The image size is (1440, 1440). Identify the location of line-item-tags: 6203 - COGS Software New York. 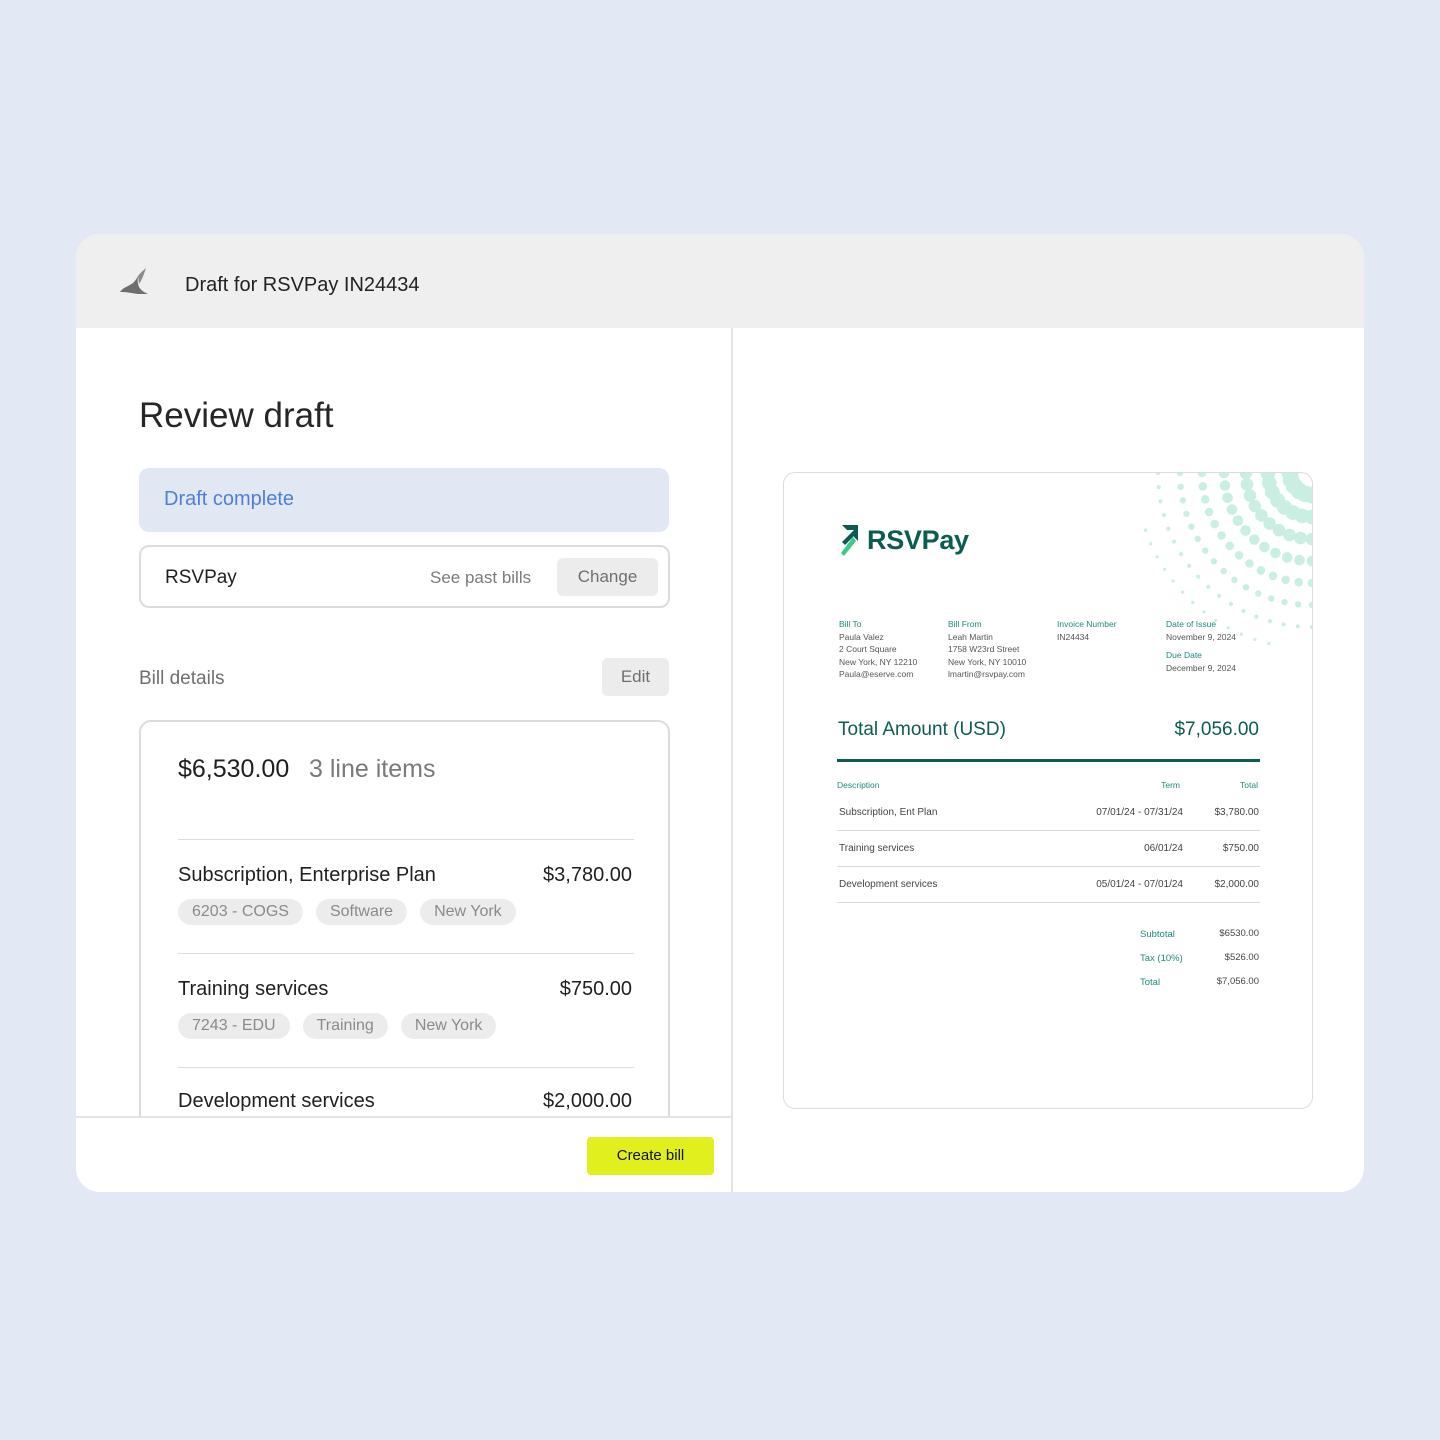
(347, 912).